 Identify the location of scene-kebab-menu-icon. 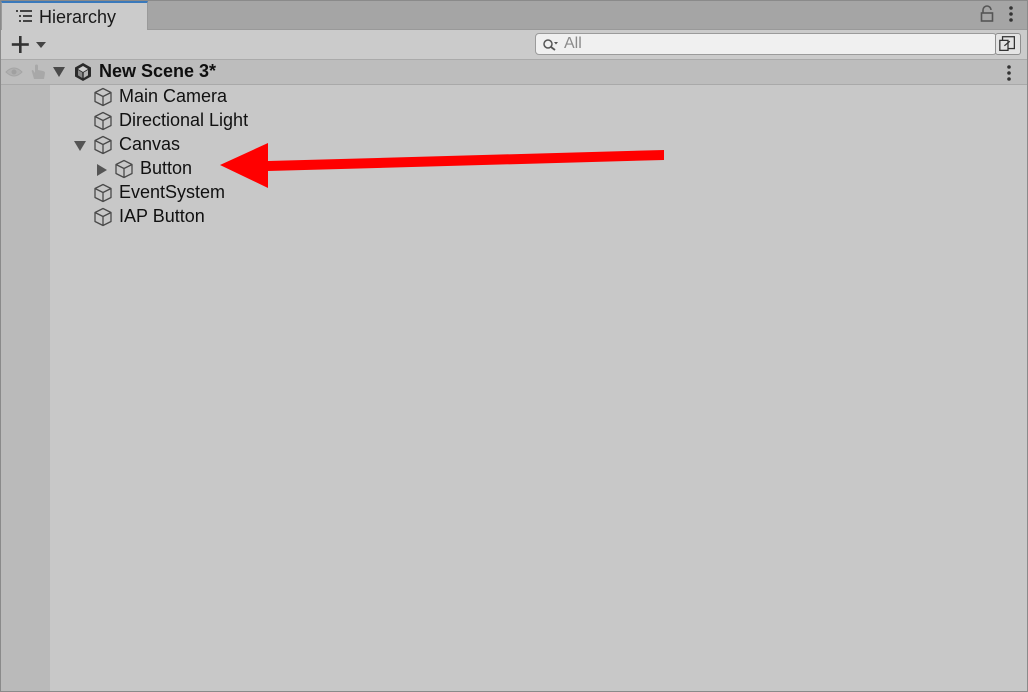
(1009, 73).